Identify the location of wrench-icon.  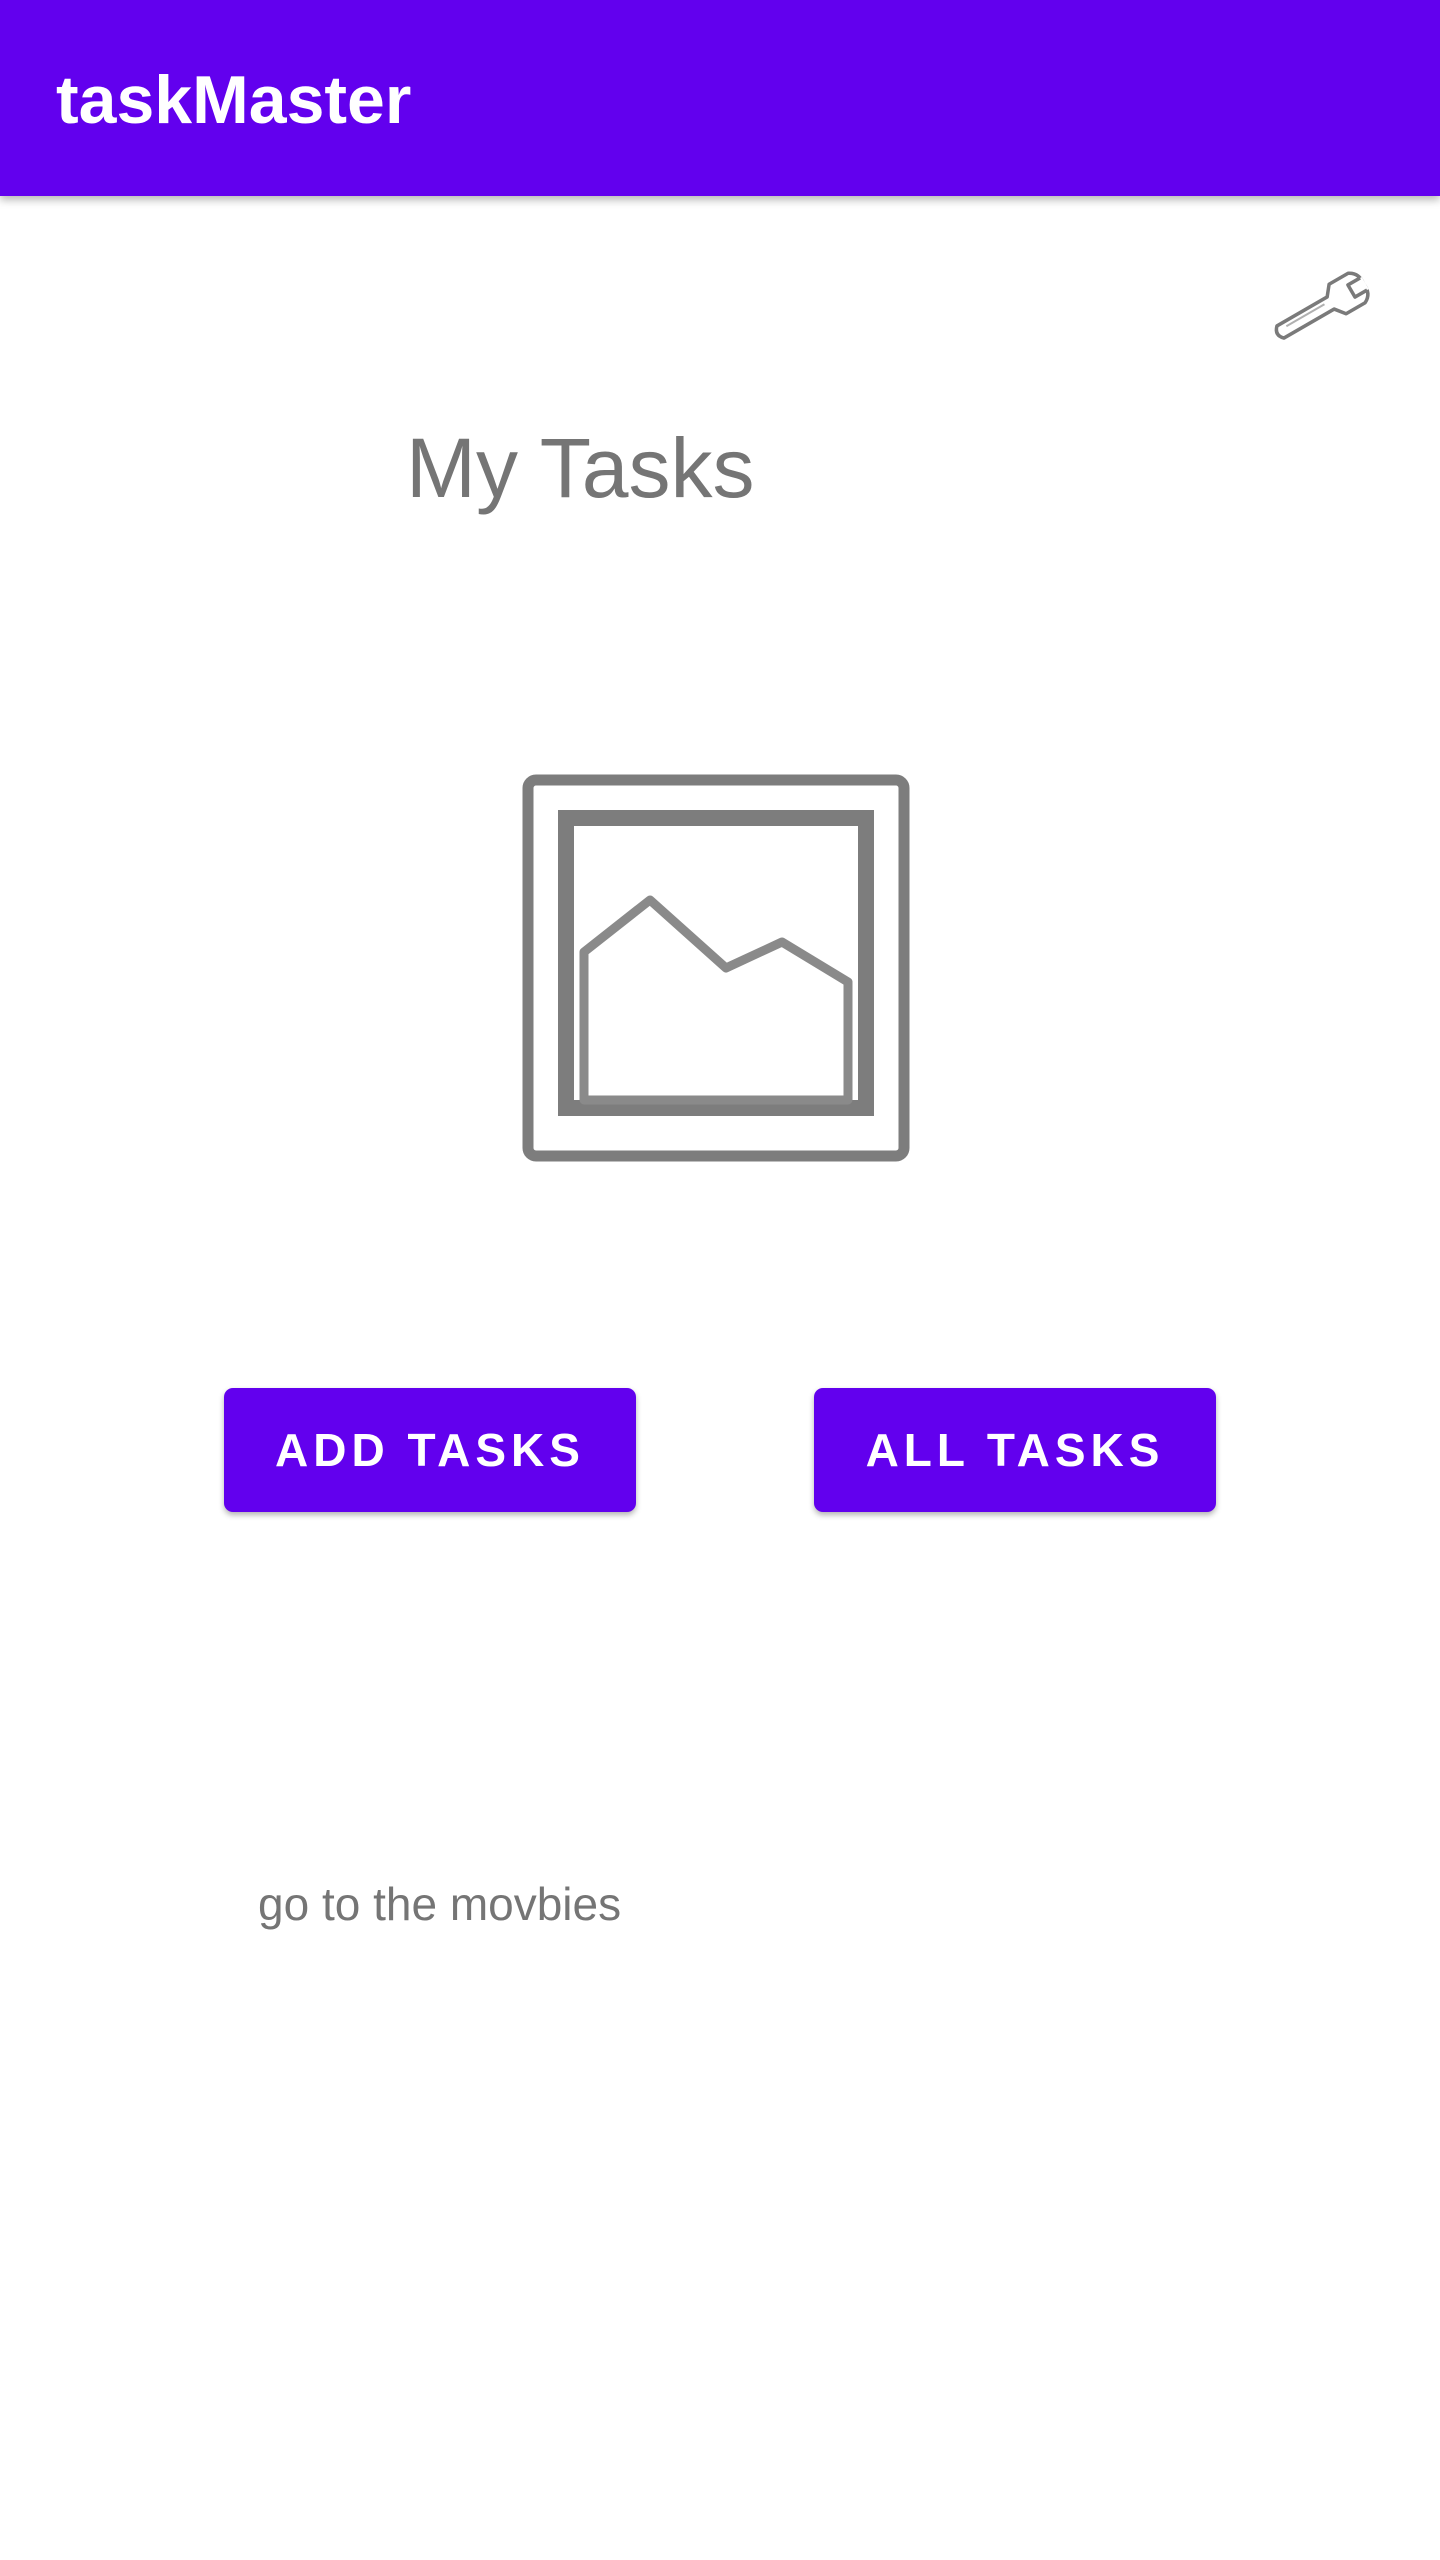
(1322, 305).